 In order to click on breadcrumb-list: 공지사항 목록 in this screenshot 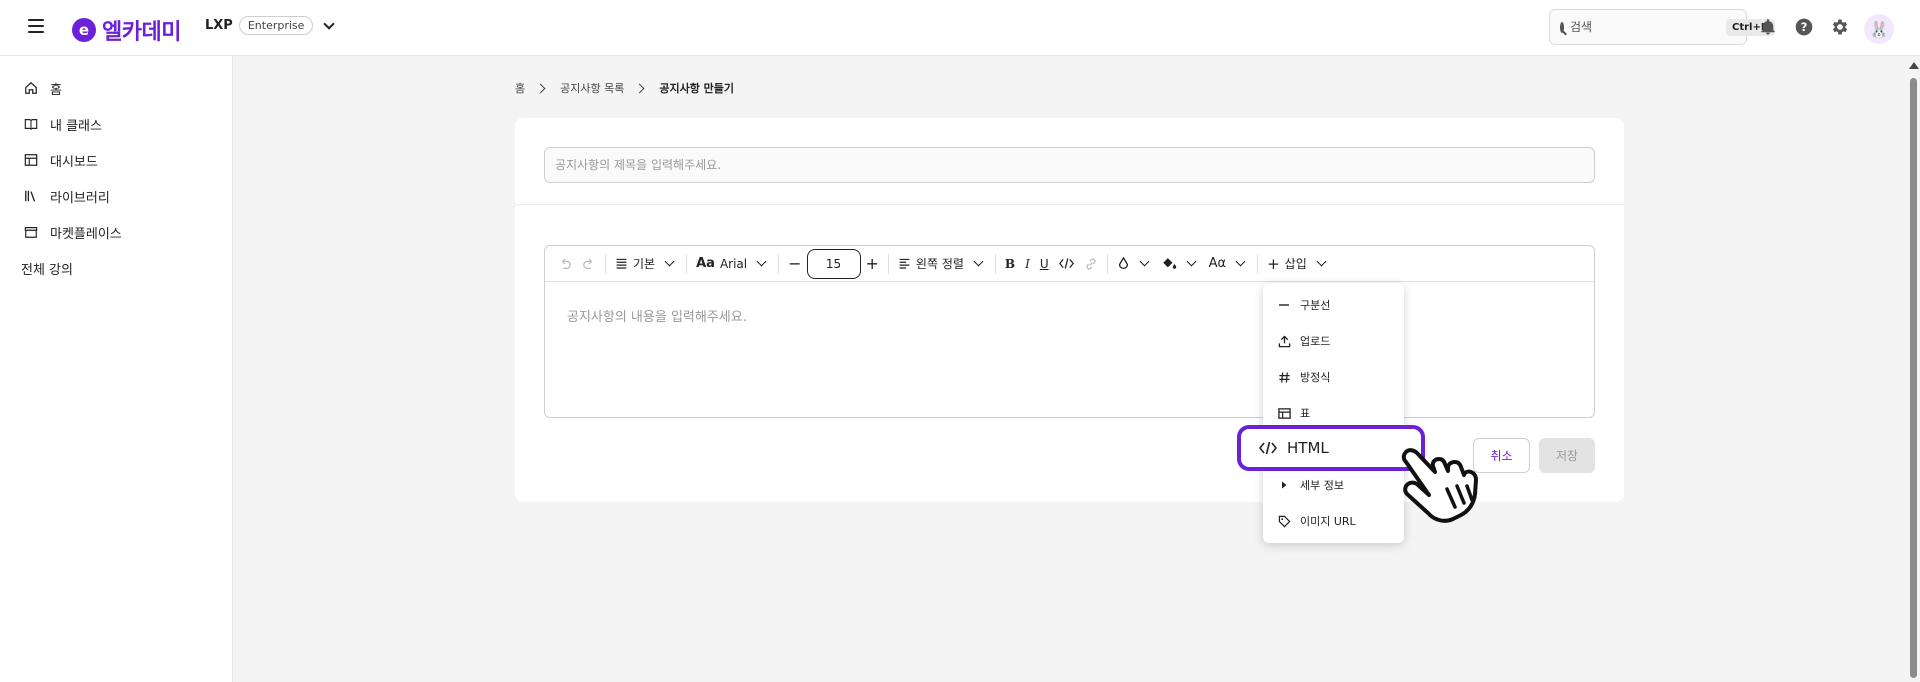, I will do `click(592, 88)`.